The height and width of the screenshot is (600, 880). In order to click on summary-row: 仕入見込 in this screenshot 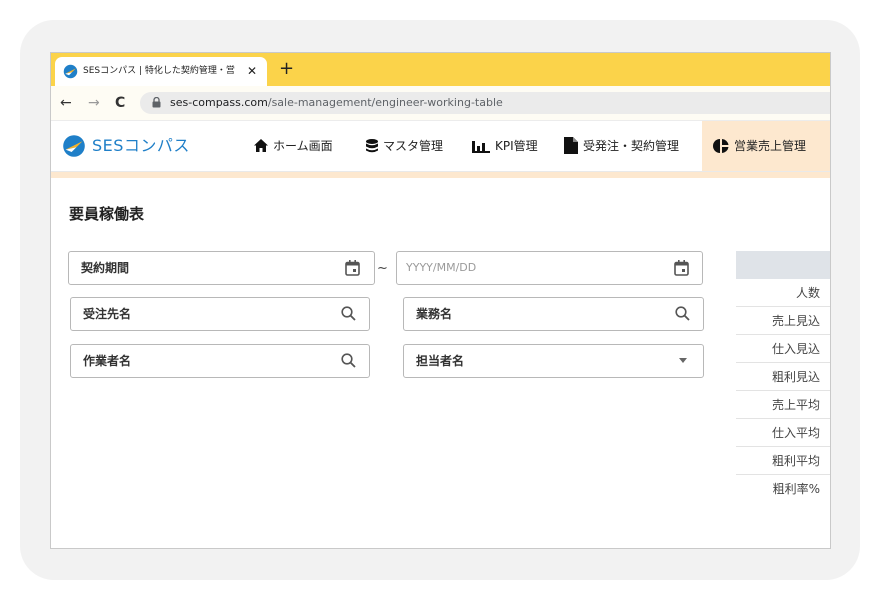, I will do `click(783, 349)`.